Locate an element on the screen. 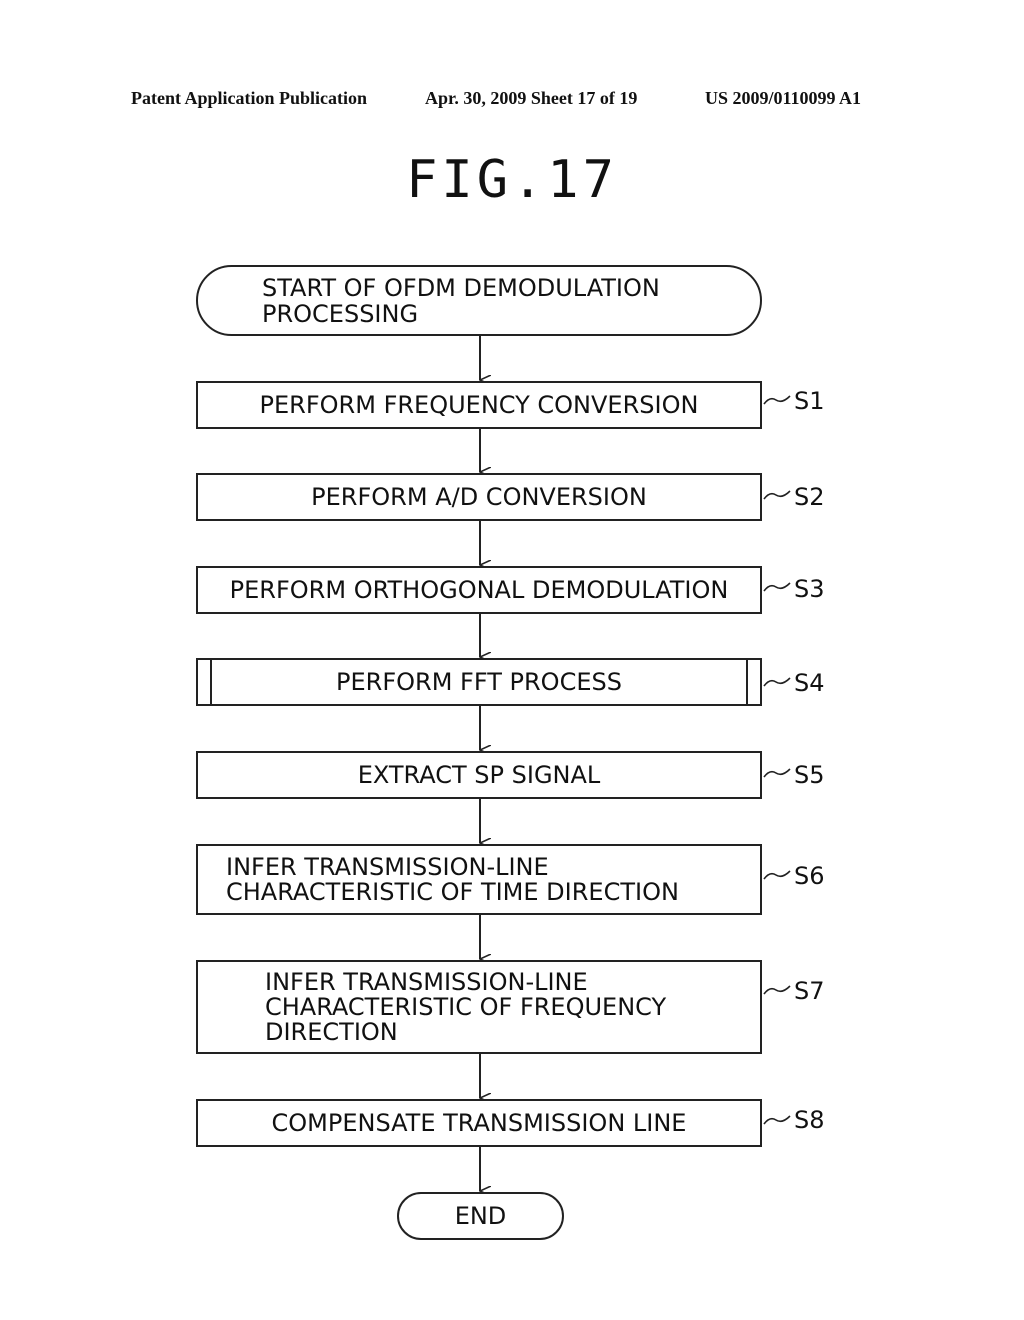 The height and width of the screenshot is (1320, 1024). step-s4-box: PERFORM FFT PROCESS is located at coordinates (479, 682).